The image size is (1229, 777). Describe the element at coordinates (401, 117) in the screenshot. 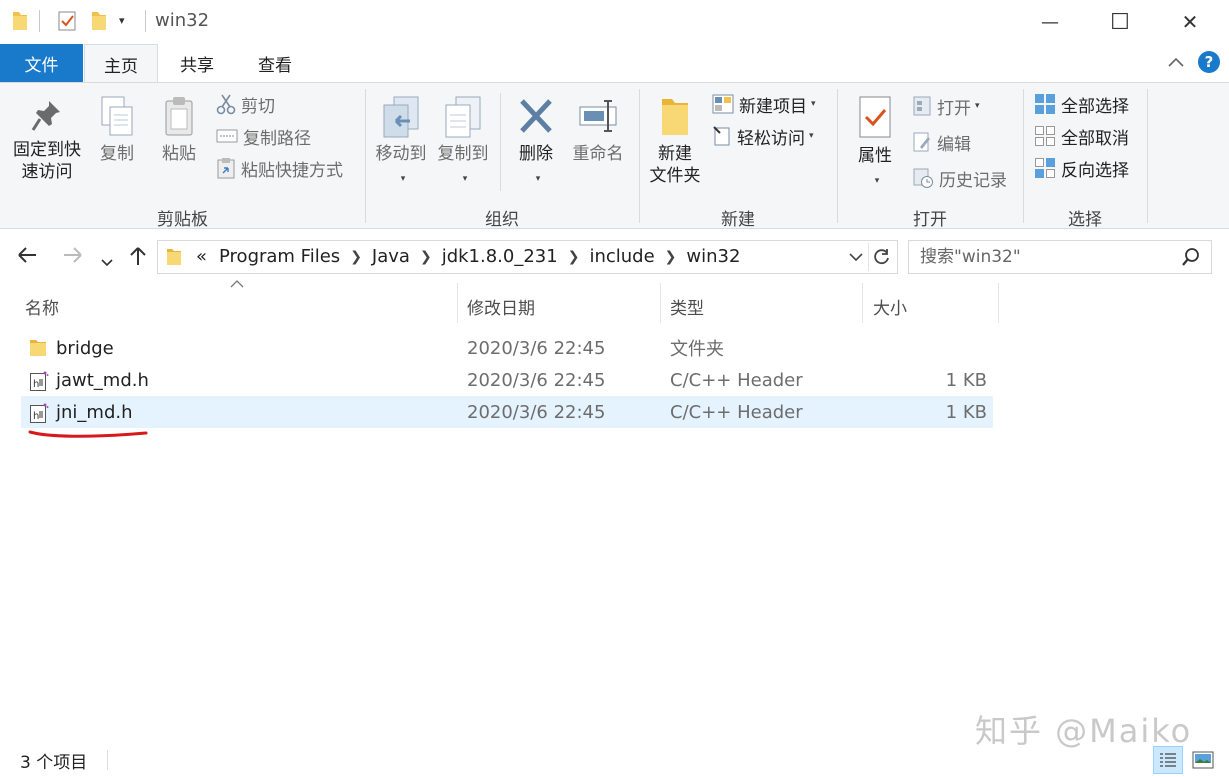

I see `move-to-icon` at that location.